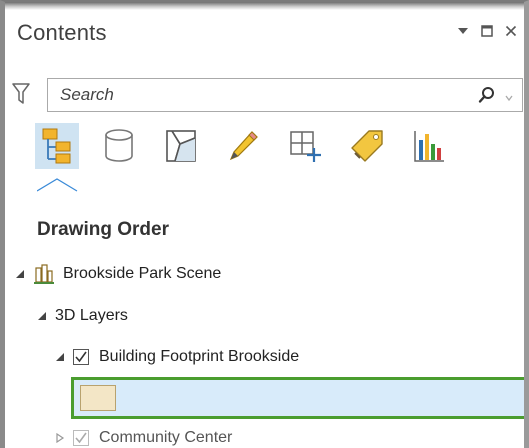 Image resolution: width=529 pixels, height=448 pixels. I want to click on chevron-down-icon, so click(509, 96).